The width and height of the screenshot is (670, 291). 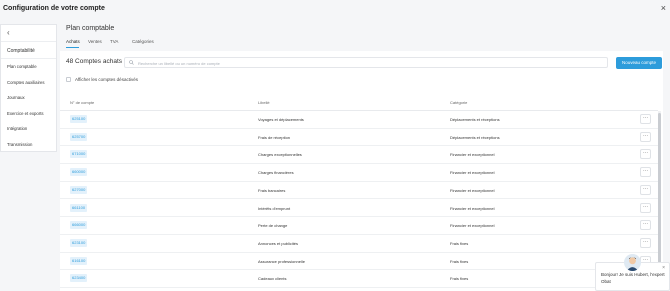 What do you see at coordinates (79, 119) in the screenshot?
I see `account-number-badge: 625100` at bounding box center [79, 119].